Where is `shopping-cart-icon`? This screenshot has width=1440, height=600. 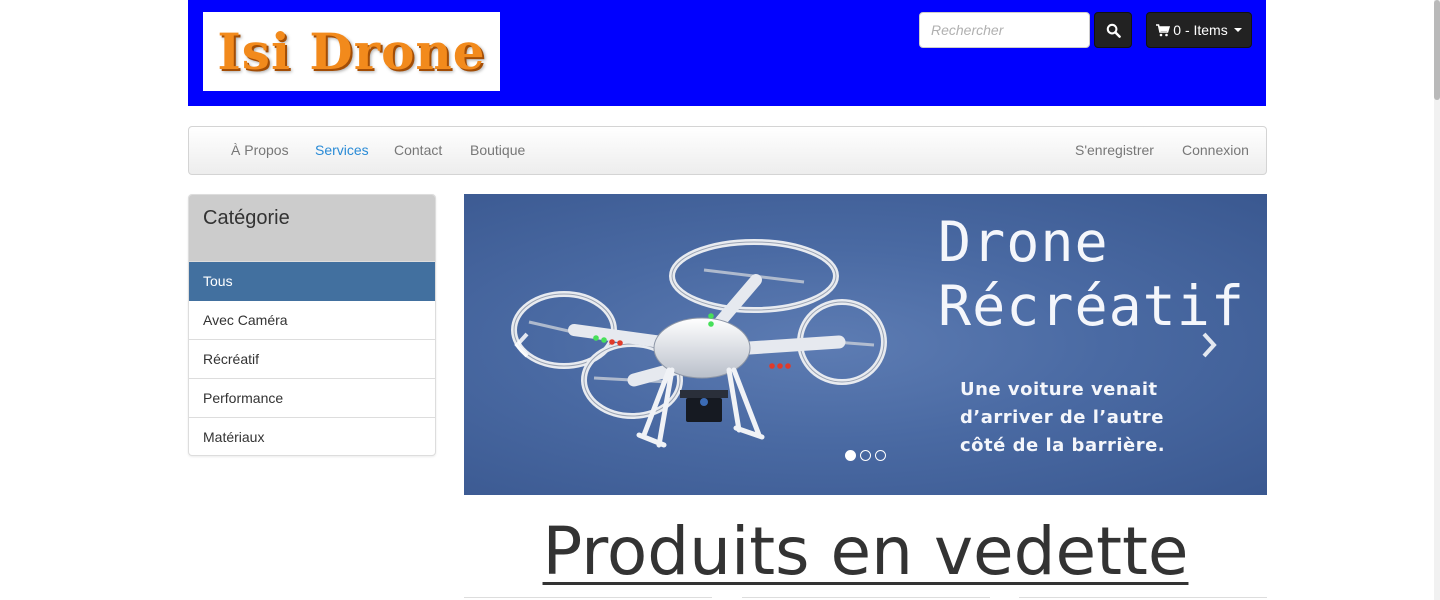 shopping-cart-icon is located at coordinates (1163, 29).